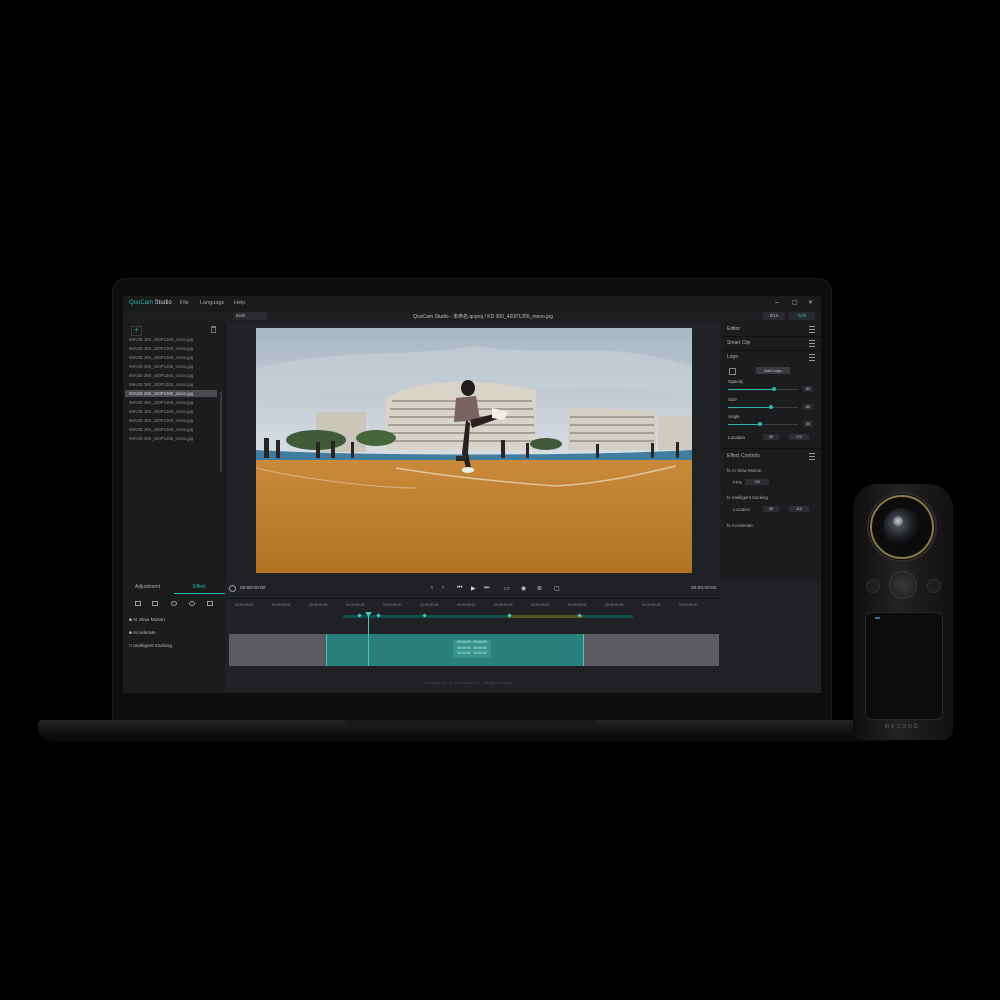 Image resolution: width=1000 pixels, height=1000 pixels. What do you see at coordinates (732, 371) in the screenshot?
I see `logo-checkbox` at bounding box center [732, 371].